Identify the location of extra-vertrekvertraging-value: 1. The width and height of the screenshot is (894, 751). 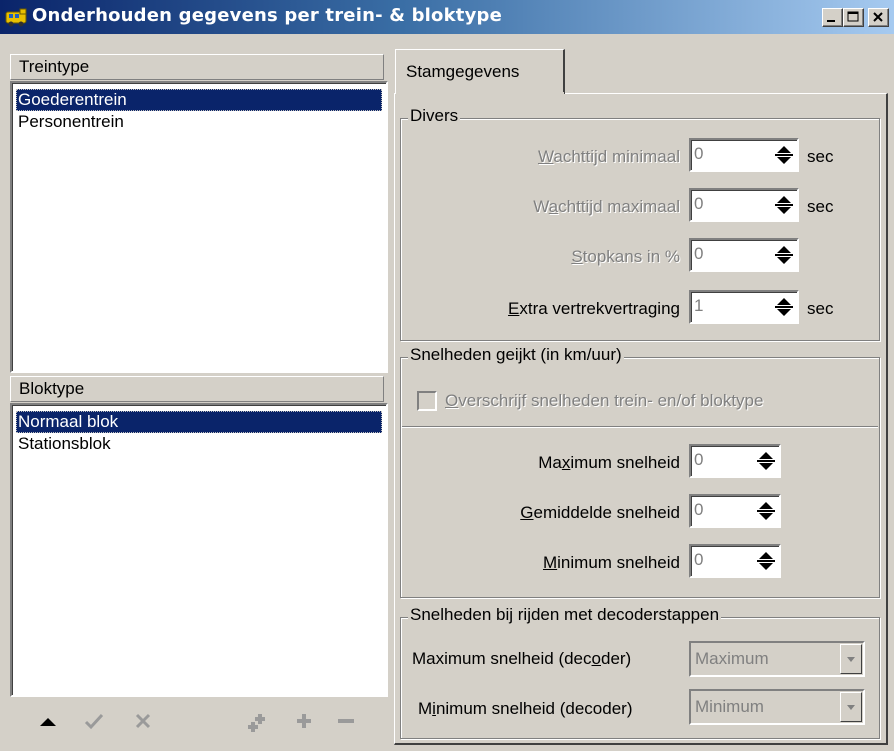
(699, 305).